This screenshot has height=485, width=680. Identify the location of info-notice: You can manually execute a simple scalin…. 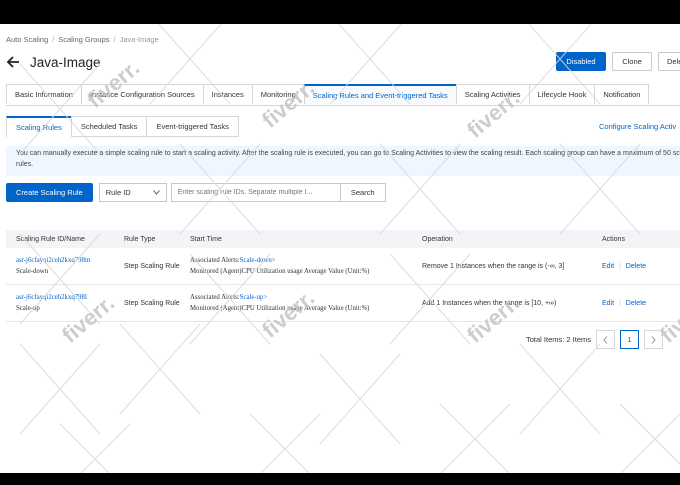
(343, 161).